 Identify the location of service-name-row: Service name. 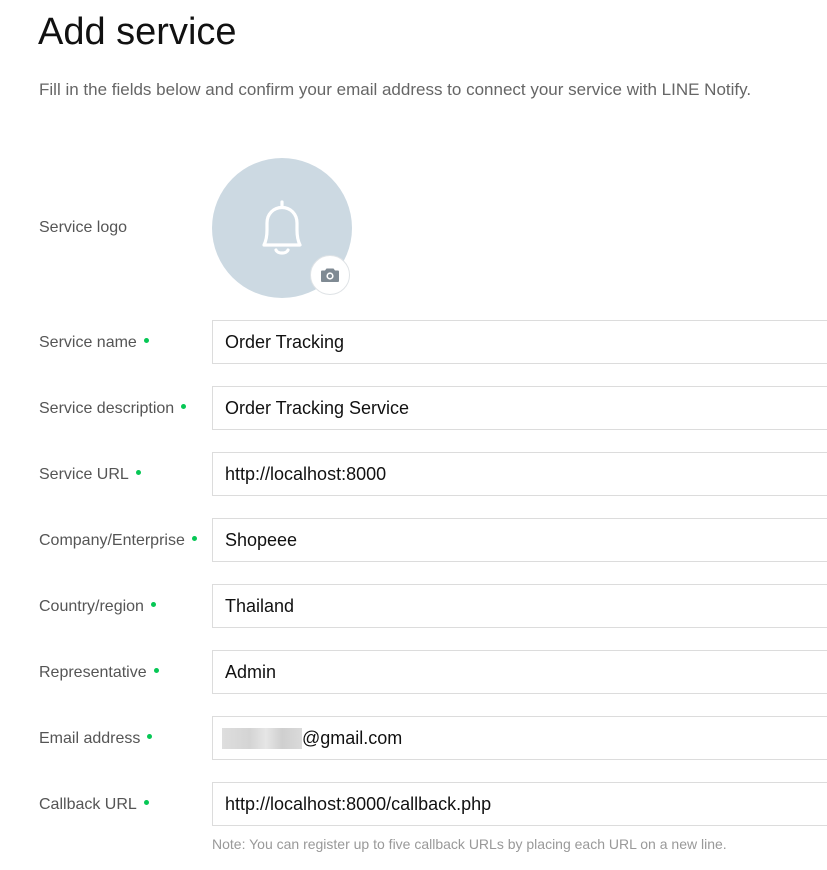
(413, 342).